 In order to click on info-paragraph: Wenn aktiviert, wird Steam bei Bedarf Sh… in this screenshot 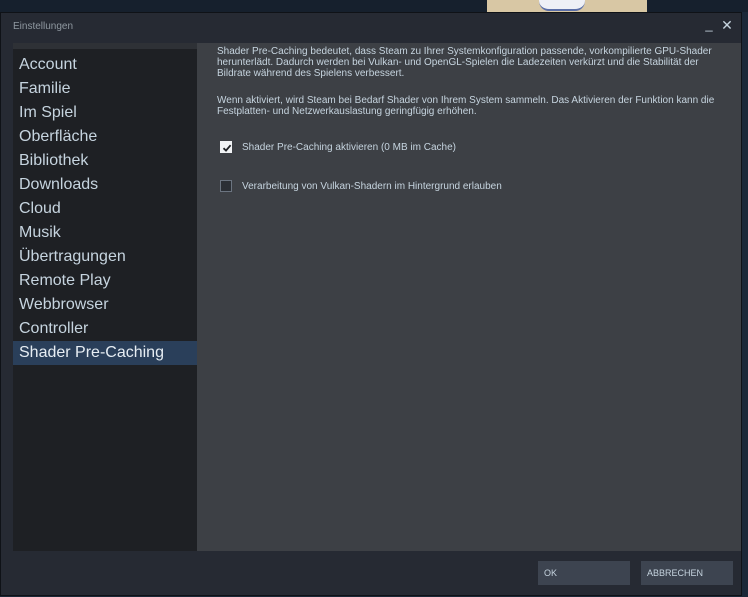, I will do `click(466, 106)`.